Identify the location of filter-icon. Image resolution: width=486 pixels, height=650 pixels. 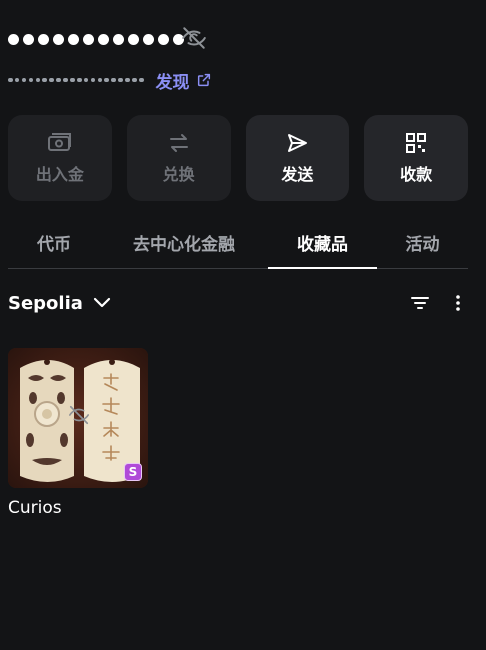
(420, 303).